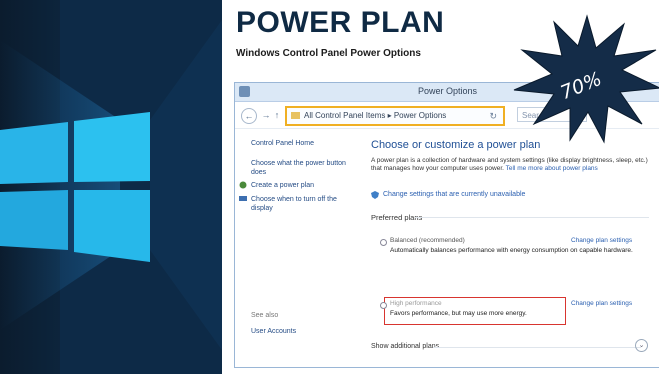  What do you see at coordinates (277, 115) in the screenshot?
I see `up-button: ↑` at bounding box center [277, 115].